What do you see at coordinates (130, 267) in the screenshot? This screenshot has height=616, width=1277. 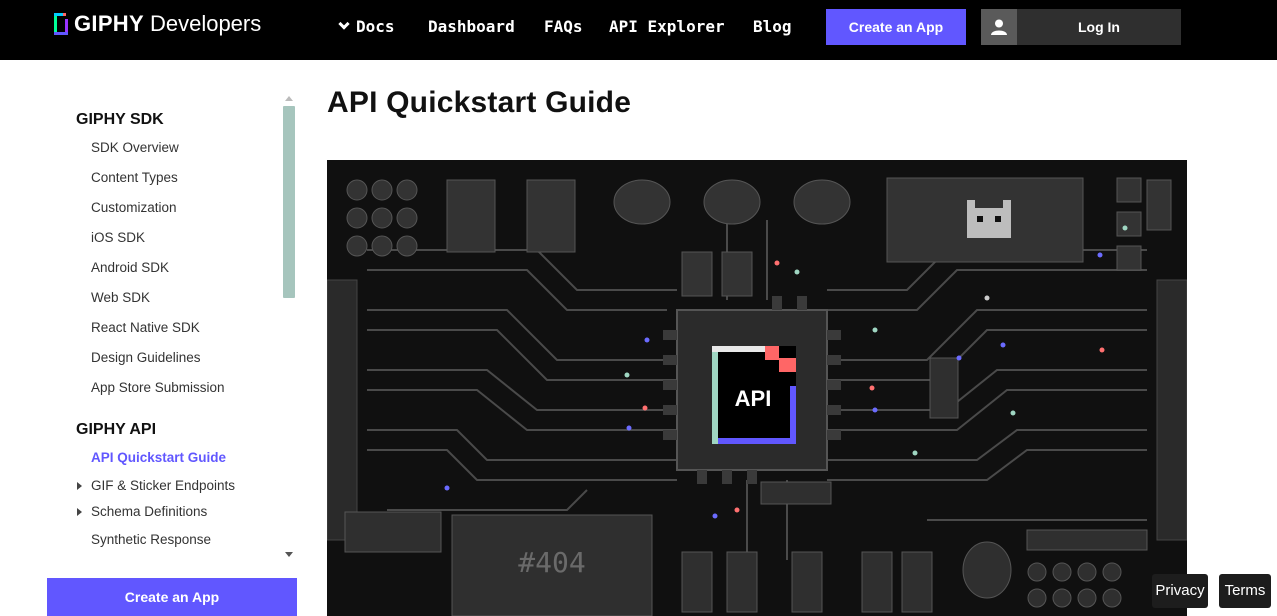 I see `sidebar-item-android-sdk: Android SDK` at bounding box center [130, 267].